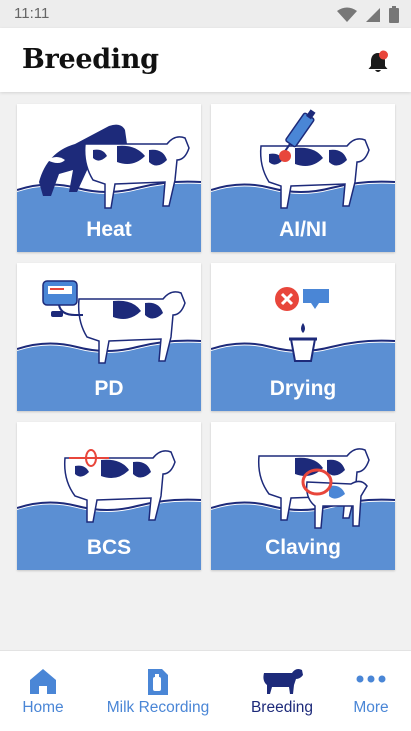  Describe the element at coordinates (303, 229) in the screenshot. I see `tile-label: AI/NI` at that location.